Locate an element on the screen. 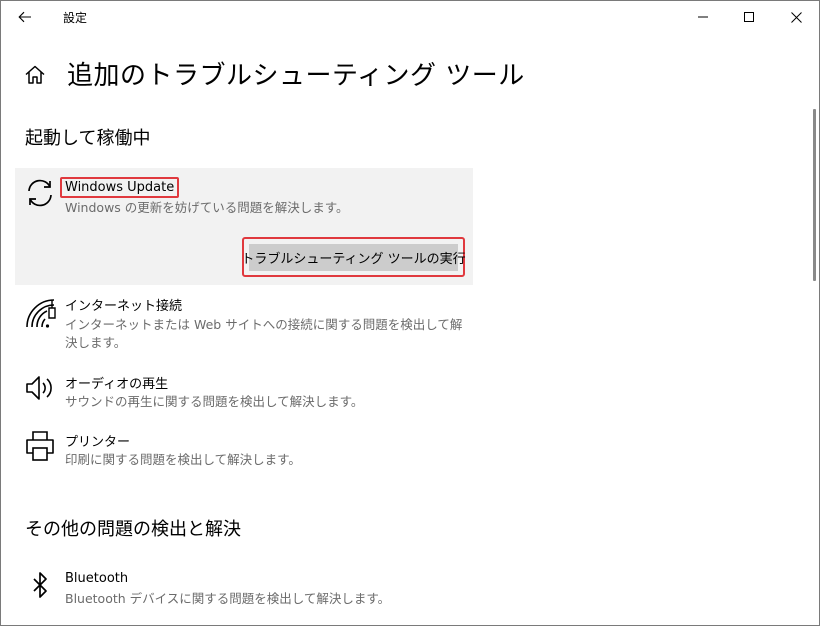  wifi-icon is located at coordinates (41, 313).